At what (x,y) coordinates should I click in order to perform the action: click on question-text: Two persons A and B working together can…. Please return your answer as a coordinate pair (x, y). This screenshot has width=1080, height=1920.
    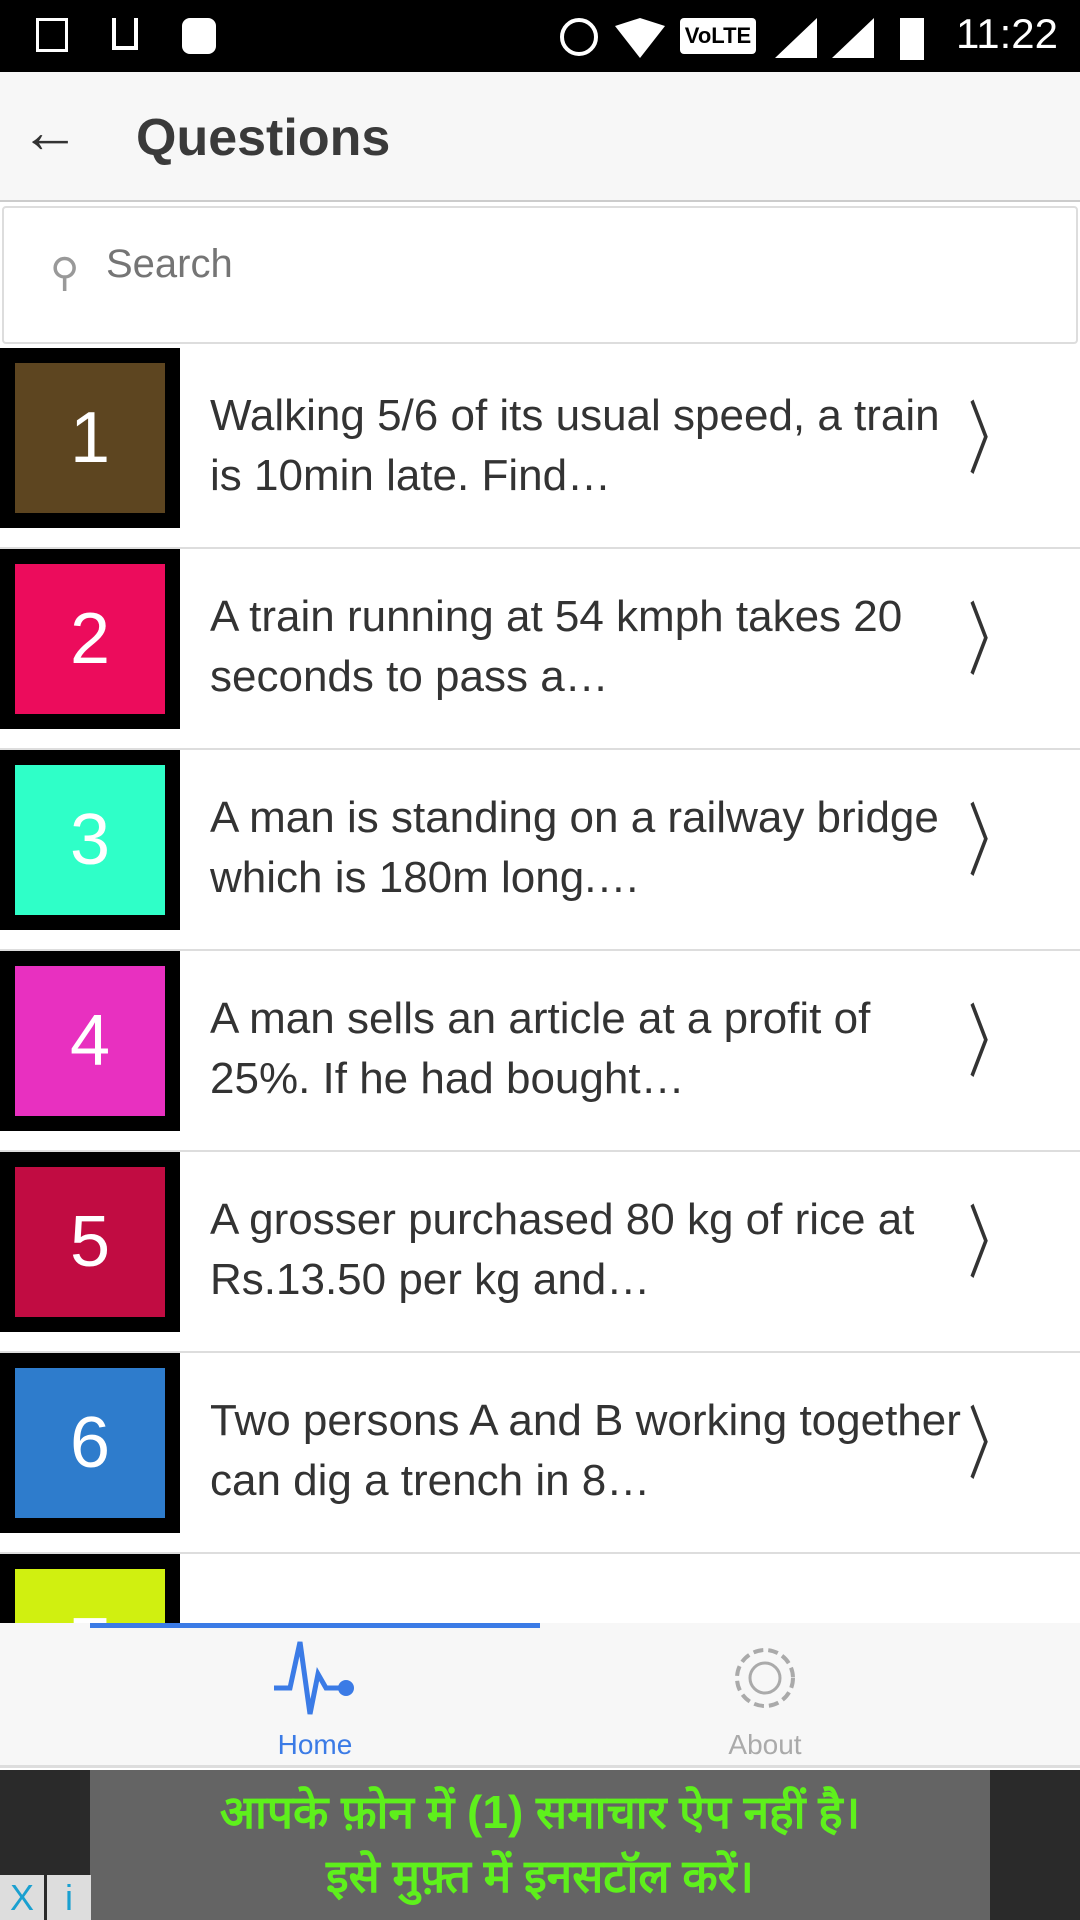
    Looking at the image, I should click on (585, 1450).